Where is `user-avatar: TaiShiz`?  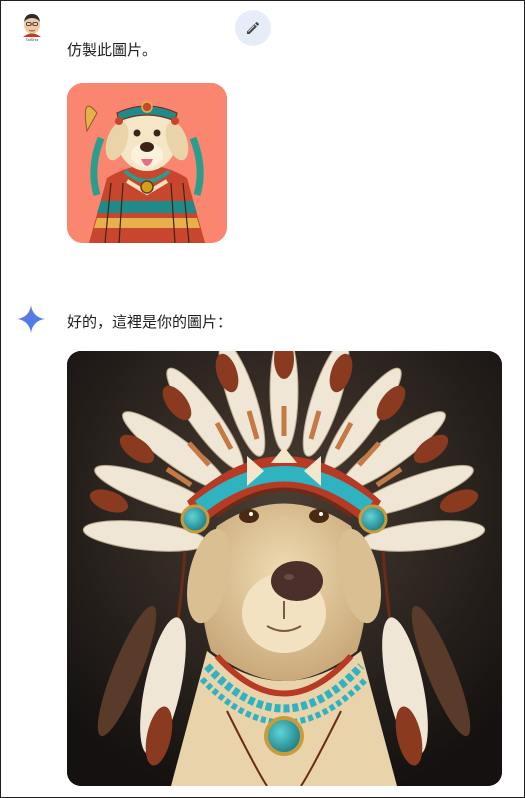 user-avatar: TaiShiz is located at coordinates (32, 26).